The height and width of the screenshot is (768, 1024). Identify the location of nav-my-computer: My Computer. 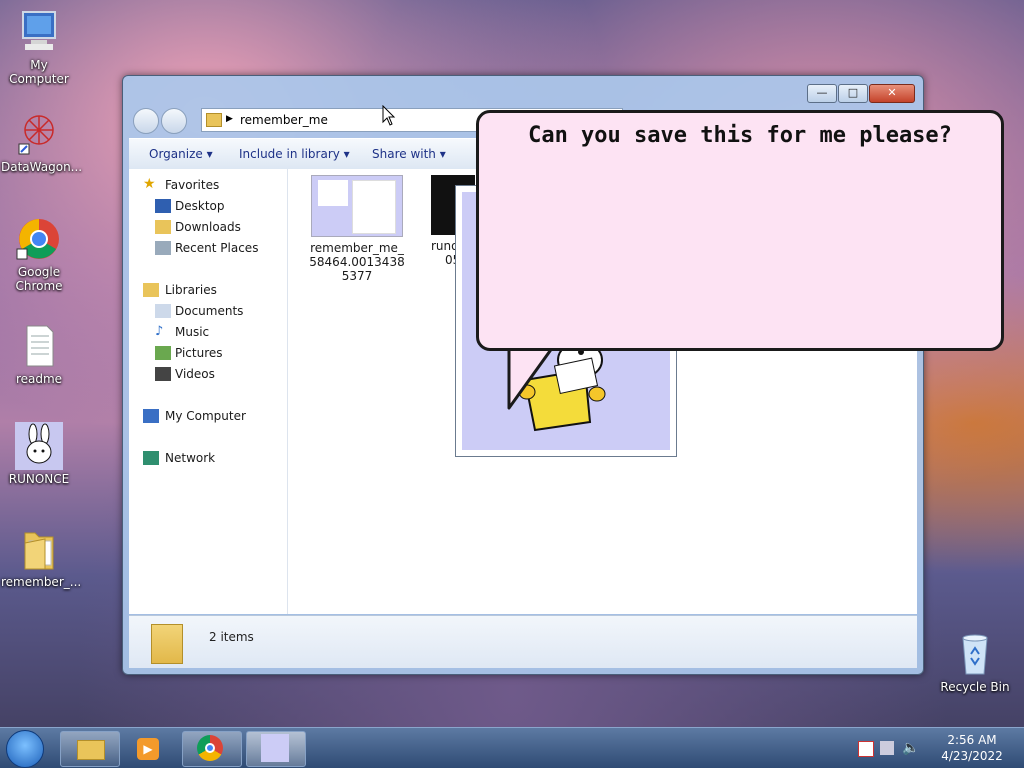
(205, 416).